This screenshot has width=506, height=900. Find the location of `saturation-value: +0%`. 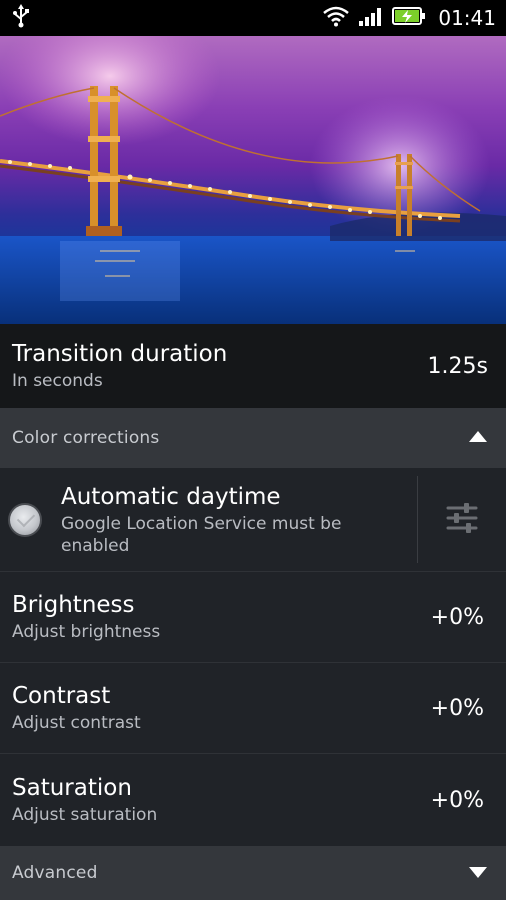

saturation-value: +0% is located at coordinates (457, 800).